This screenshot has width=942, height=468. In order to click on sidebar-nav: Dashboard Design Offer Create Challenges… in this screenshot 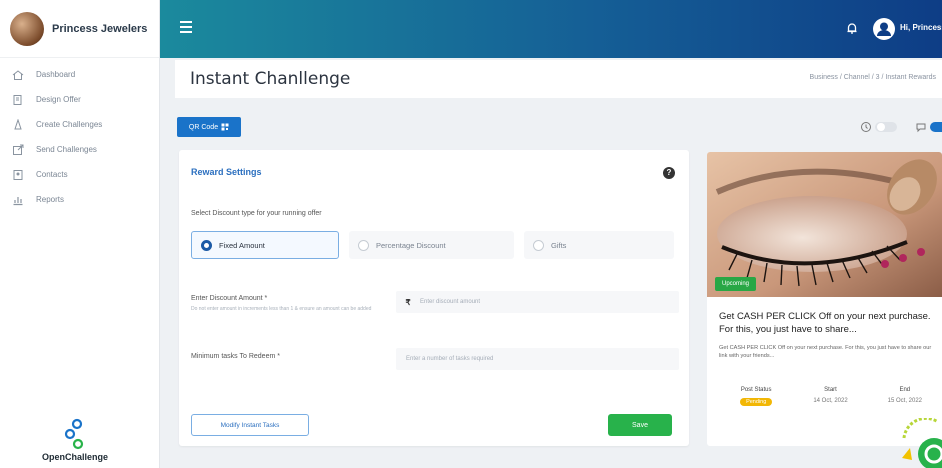, I will do `click(79, 135)`.